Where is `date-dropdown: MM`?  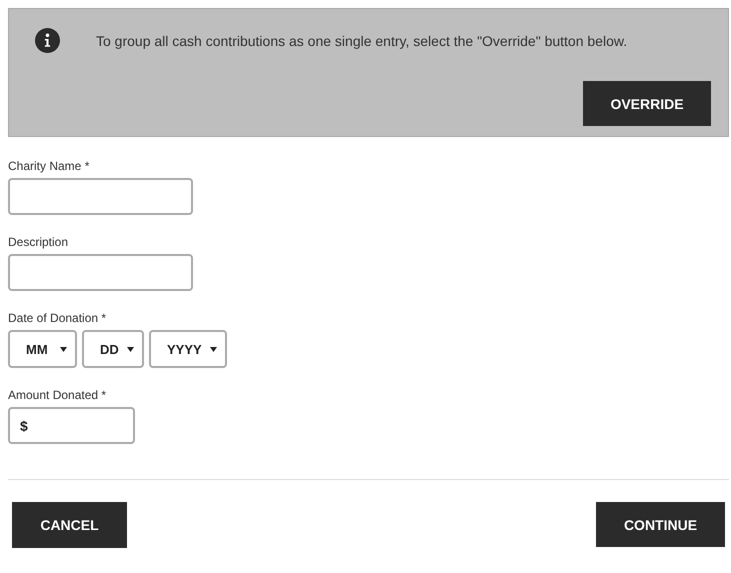
date-dropdown: MM is located at coordinates (42, 349).